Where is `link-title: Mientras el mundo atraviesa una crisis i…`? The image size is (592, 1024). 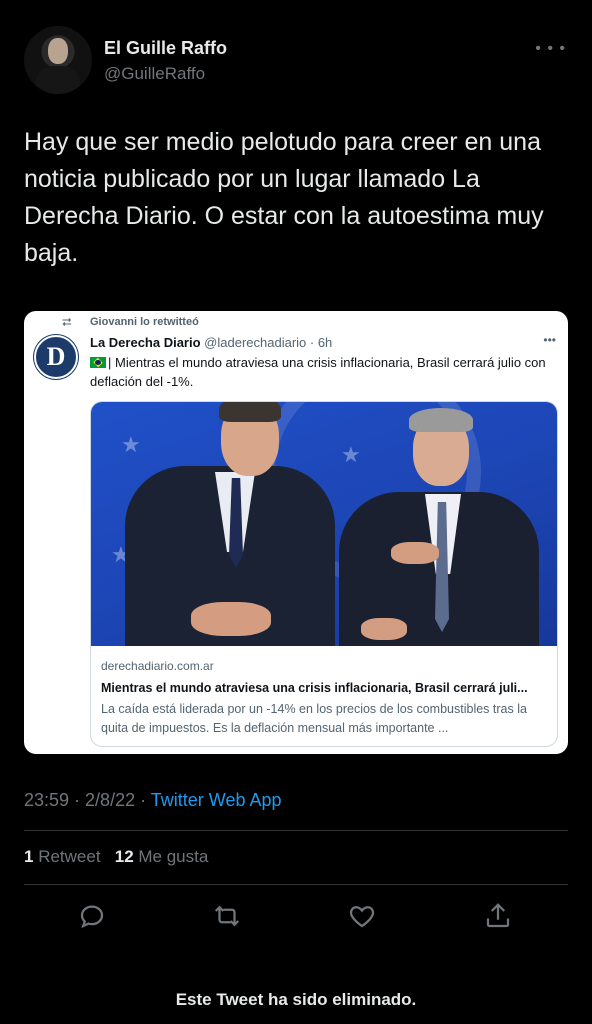
link-title: Mientras el mundo atraviesa una crisis i… is located at coordinates (314, 688).